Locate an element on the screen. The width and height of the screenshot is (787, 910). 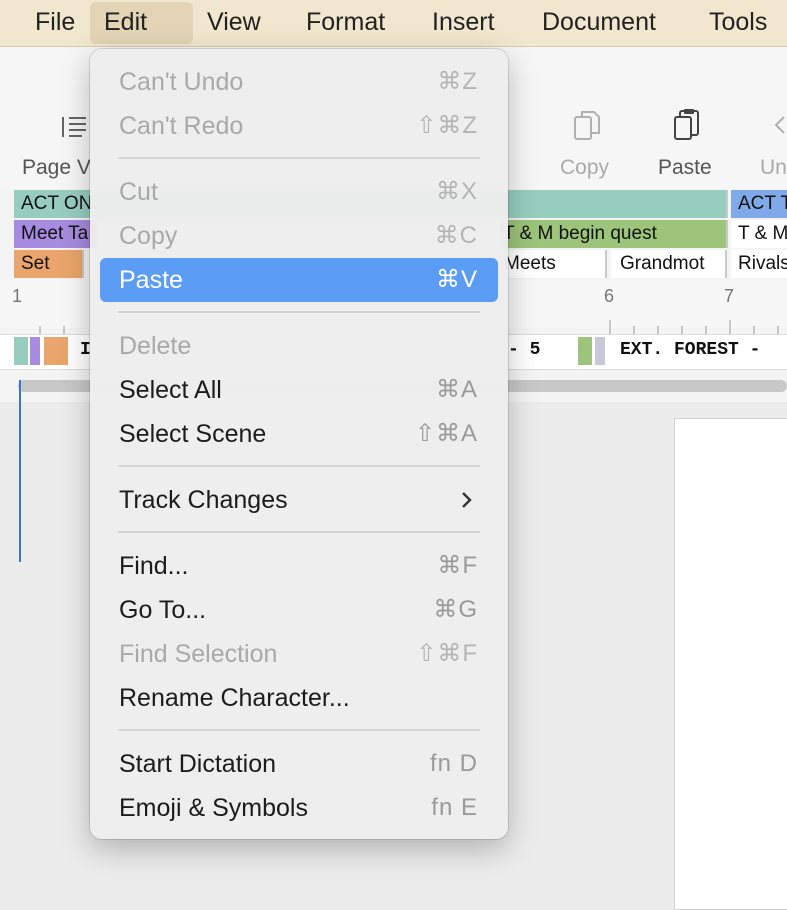
shortcut-label: fn D is located at coordinates (453, 763).